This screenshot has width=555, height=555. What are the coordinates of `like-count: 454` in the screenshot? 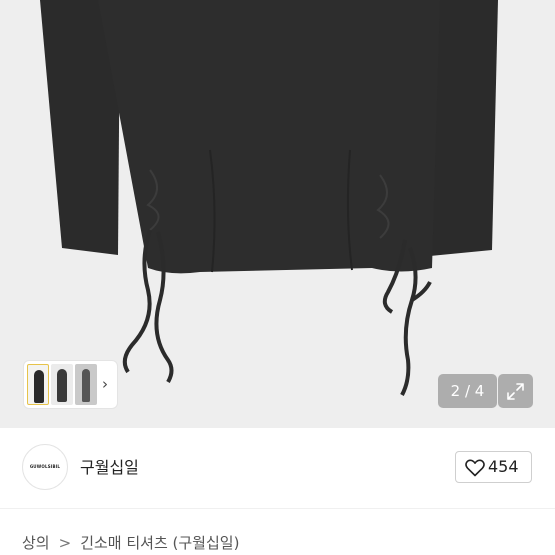 It's located at (503, 466).